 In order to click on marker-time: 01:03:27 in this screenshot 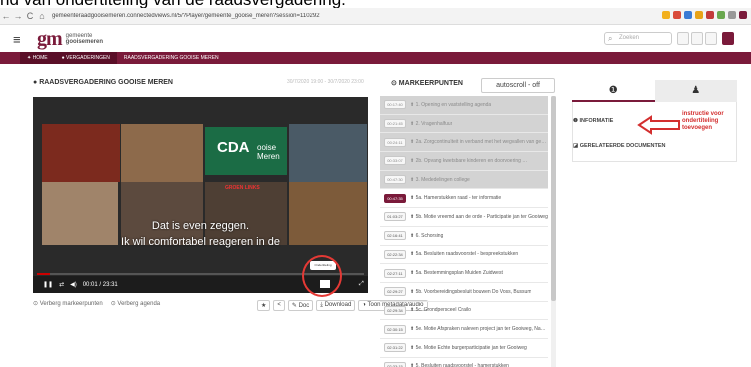, I will do `click(395, 217)`.